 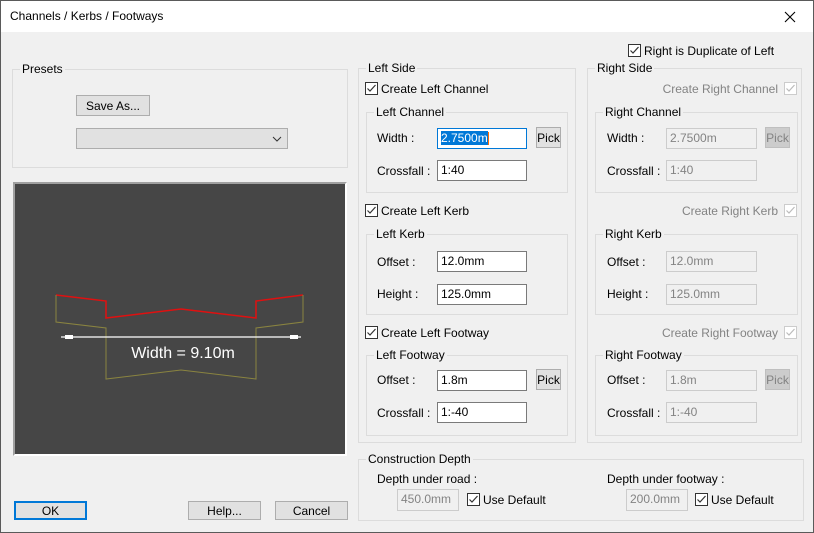 What do you see at coordinates (392, 68) in the screenshot?
I see `left-side-group-label: Left Side` at bounding box center [392, 68].